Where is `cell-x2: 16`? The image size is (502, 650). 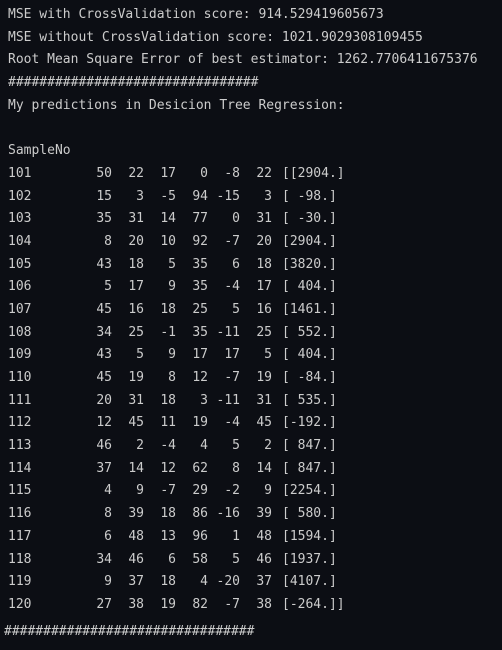 cell-x2: 16 is located at coordinates (136, 309).